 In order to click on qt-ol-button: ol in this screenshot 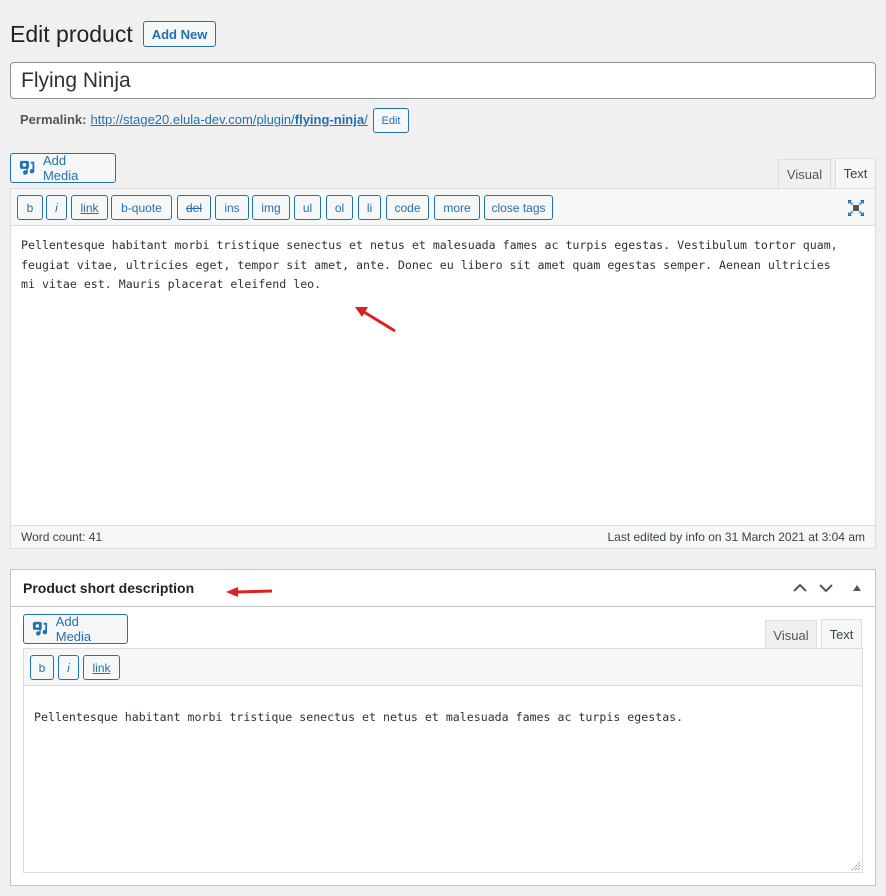, I will do `click(339, 207)`.